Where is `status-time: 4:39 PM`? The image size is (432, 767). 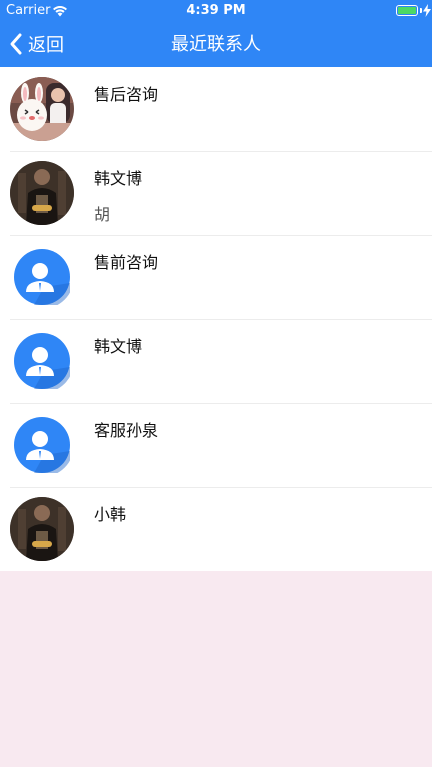
status-time: 4:39 PM is located at coordinates (216, 10).